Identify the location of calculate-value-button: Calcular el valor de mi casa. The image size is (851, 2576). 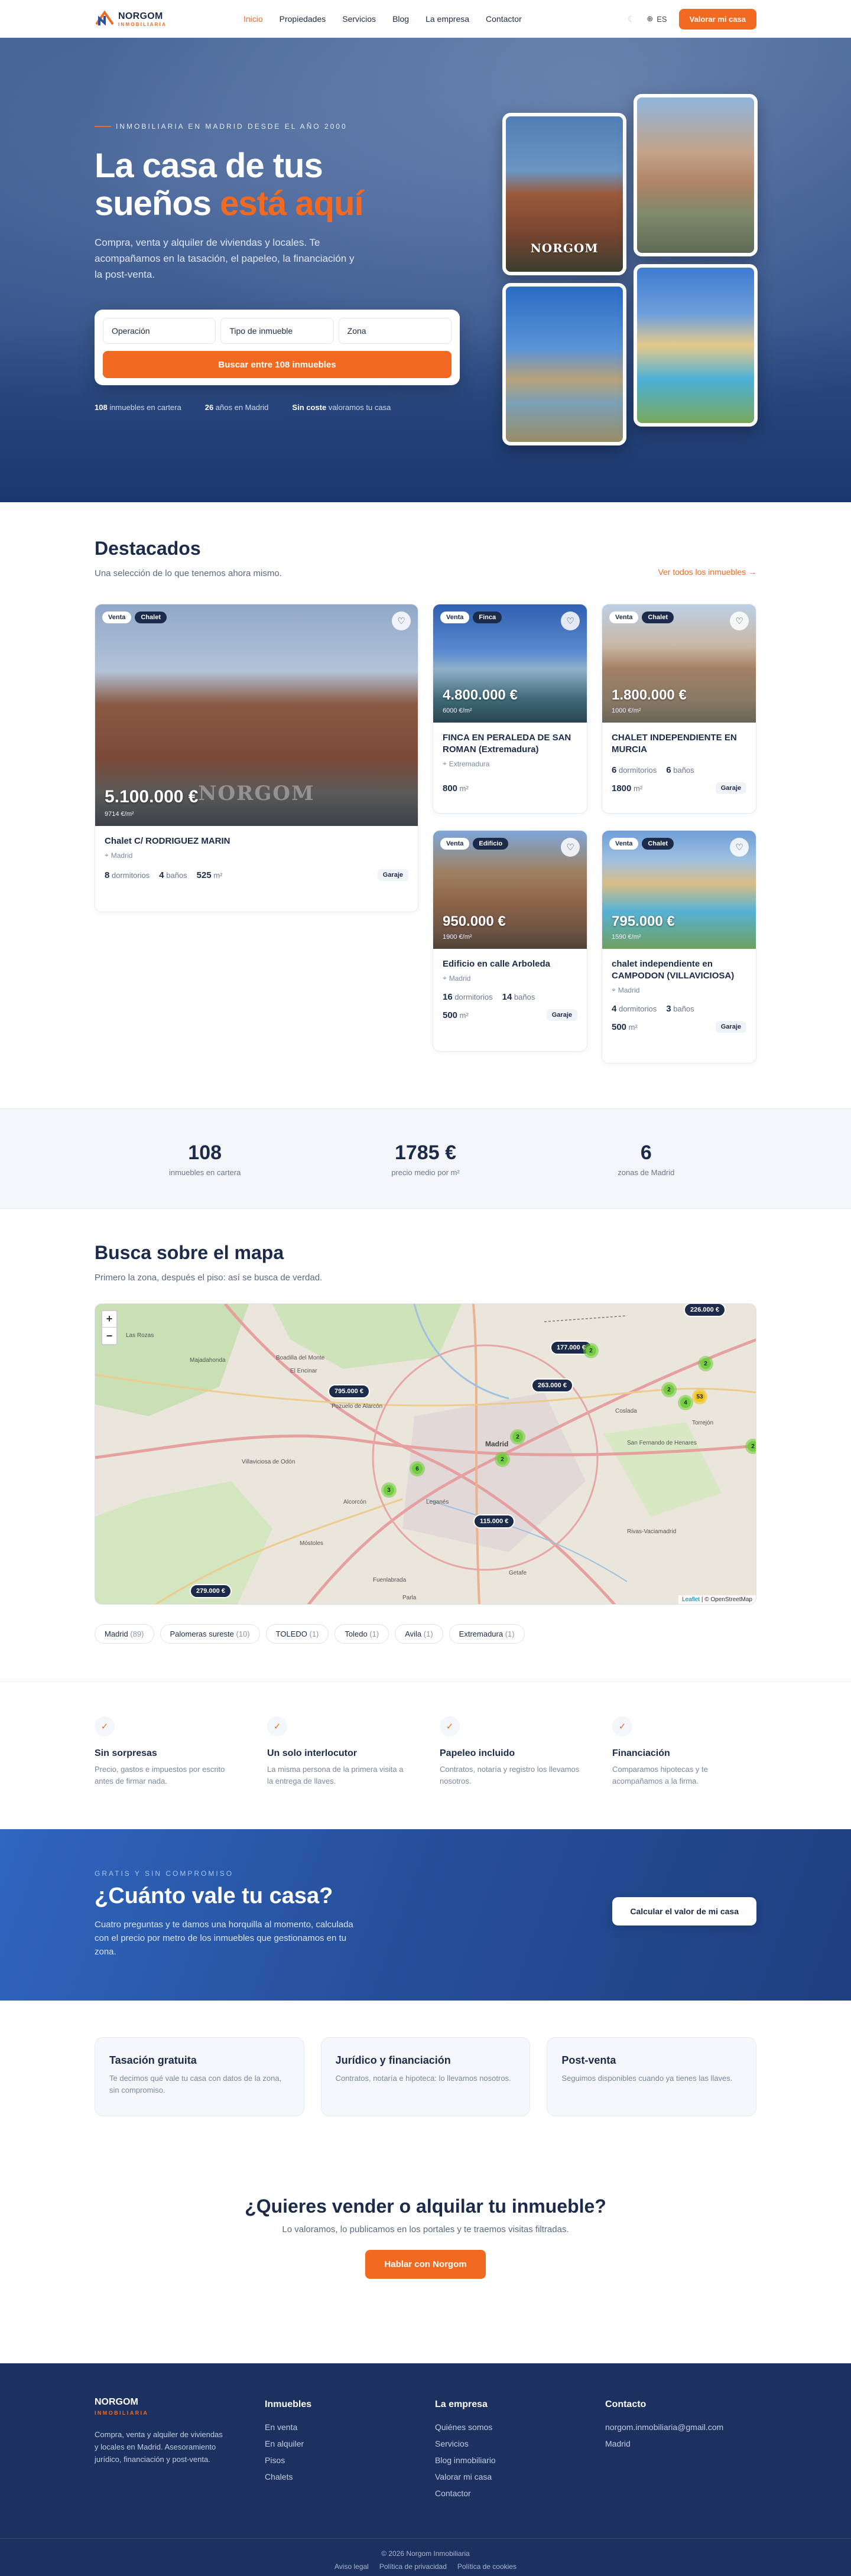
(684, 1912).